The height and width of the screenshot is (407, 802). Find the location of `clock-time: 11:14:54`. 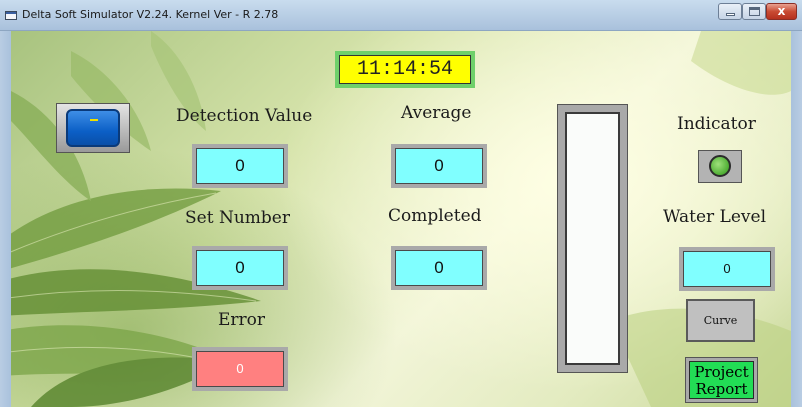

clock-time: 11:14:54 is located at coordinates (405, 69).